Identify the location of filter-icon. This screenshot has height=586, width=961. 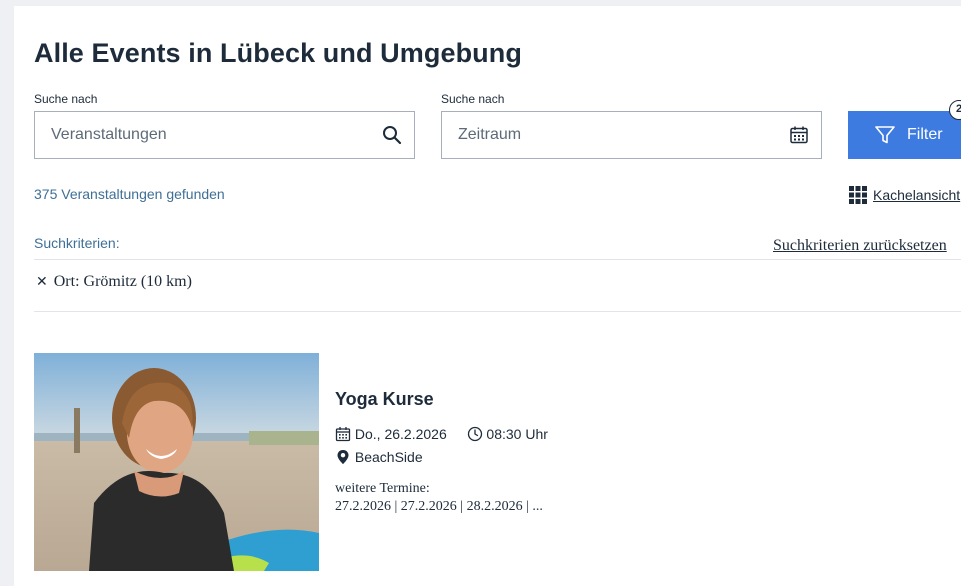
(885, 135).